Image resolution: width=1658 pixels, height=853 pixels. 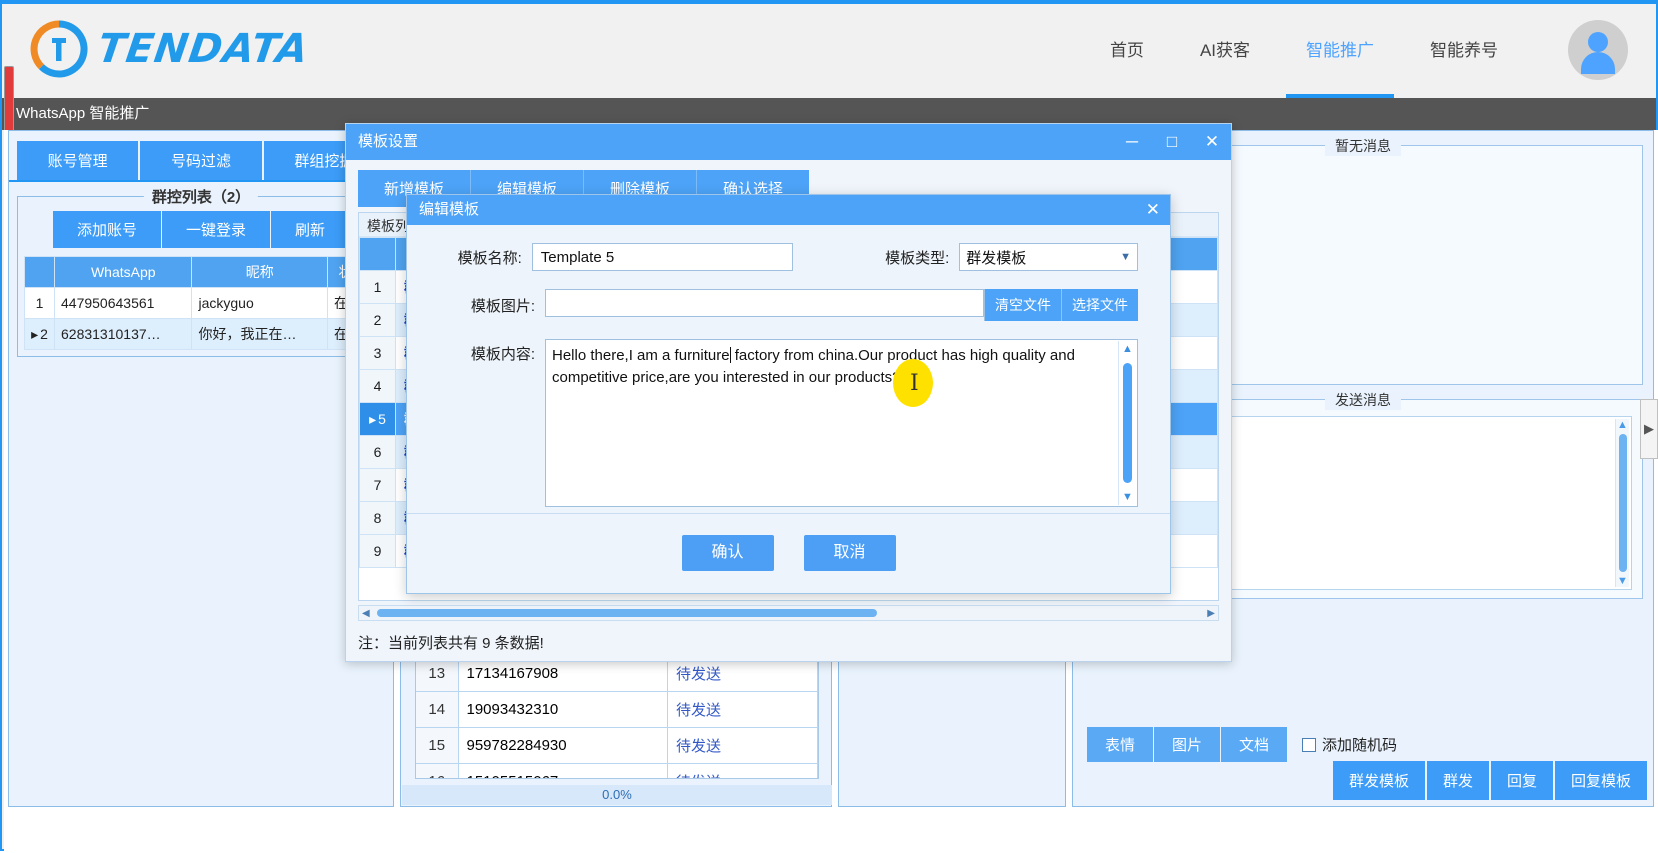 What do you see at coordinates (641, 355) in the screenshot?
I see `content-before-caret: Hello there,I am a furniture` at bounding box center [641, 355].